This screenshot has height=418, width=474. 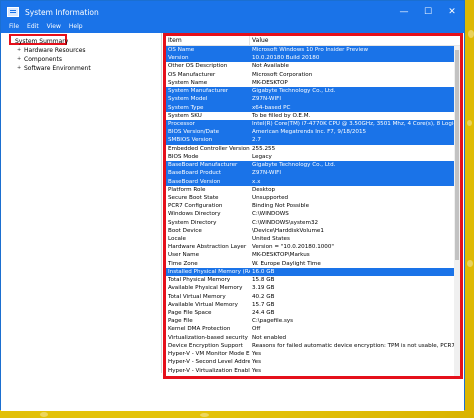 What do you see at coordinates (313, 214) in the screenshot?
I see `list-row: Windows Directory C:\WINDOWS` at bounding box center [313, 214].